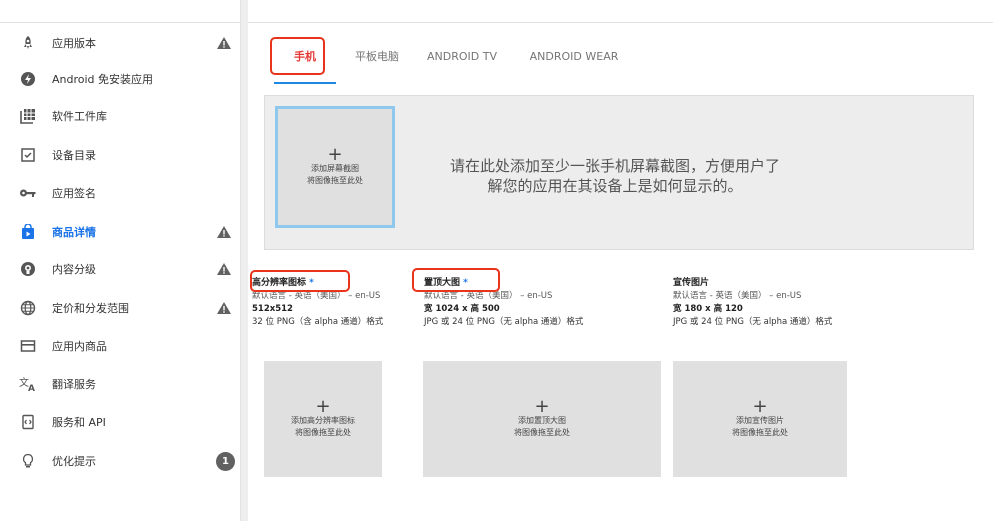 This screenshot has height=521, width=993. I want to click on sidebar-item-store-listing: 商品详情, so click(120, 232).